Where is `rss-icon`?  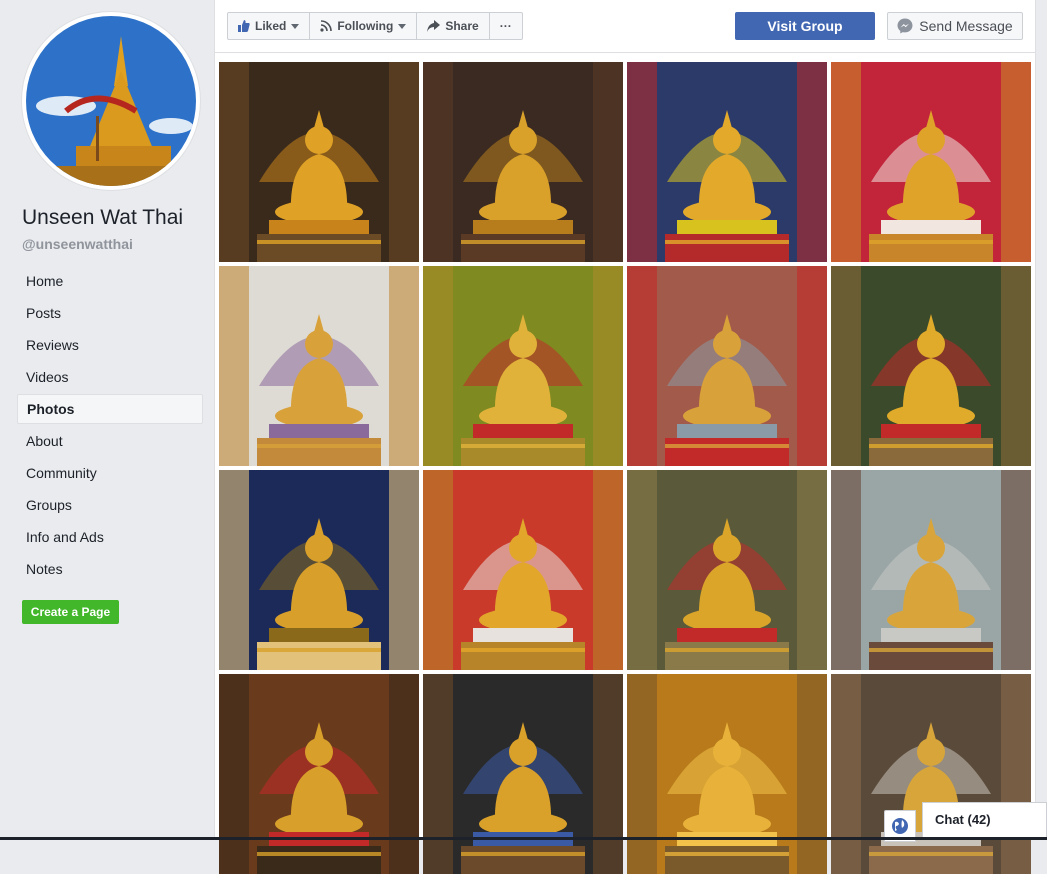 rss-icon is located at coordinates (326, 26).